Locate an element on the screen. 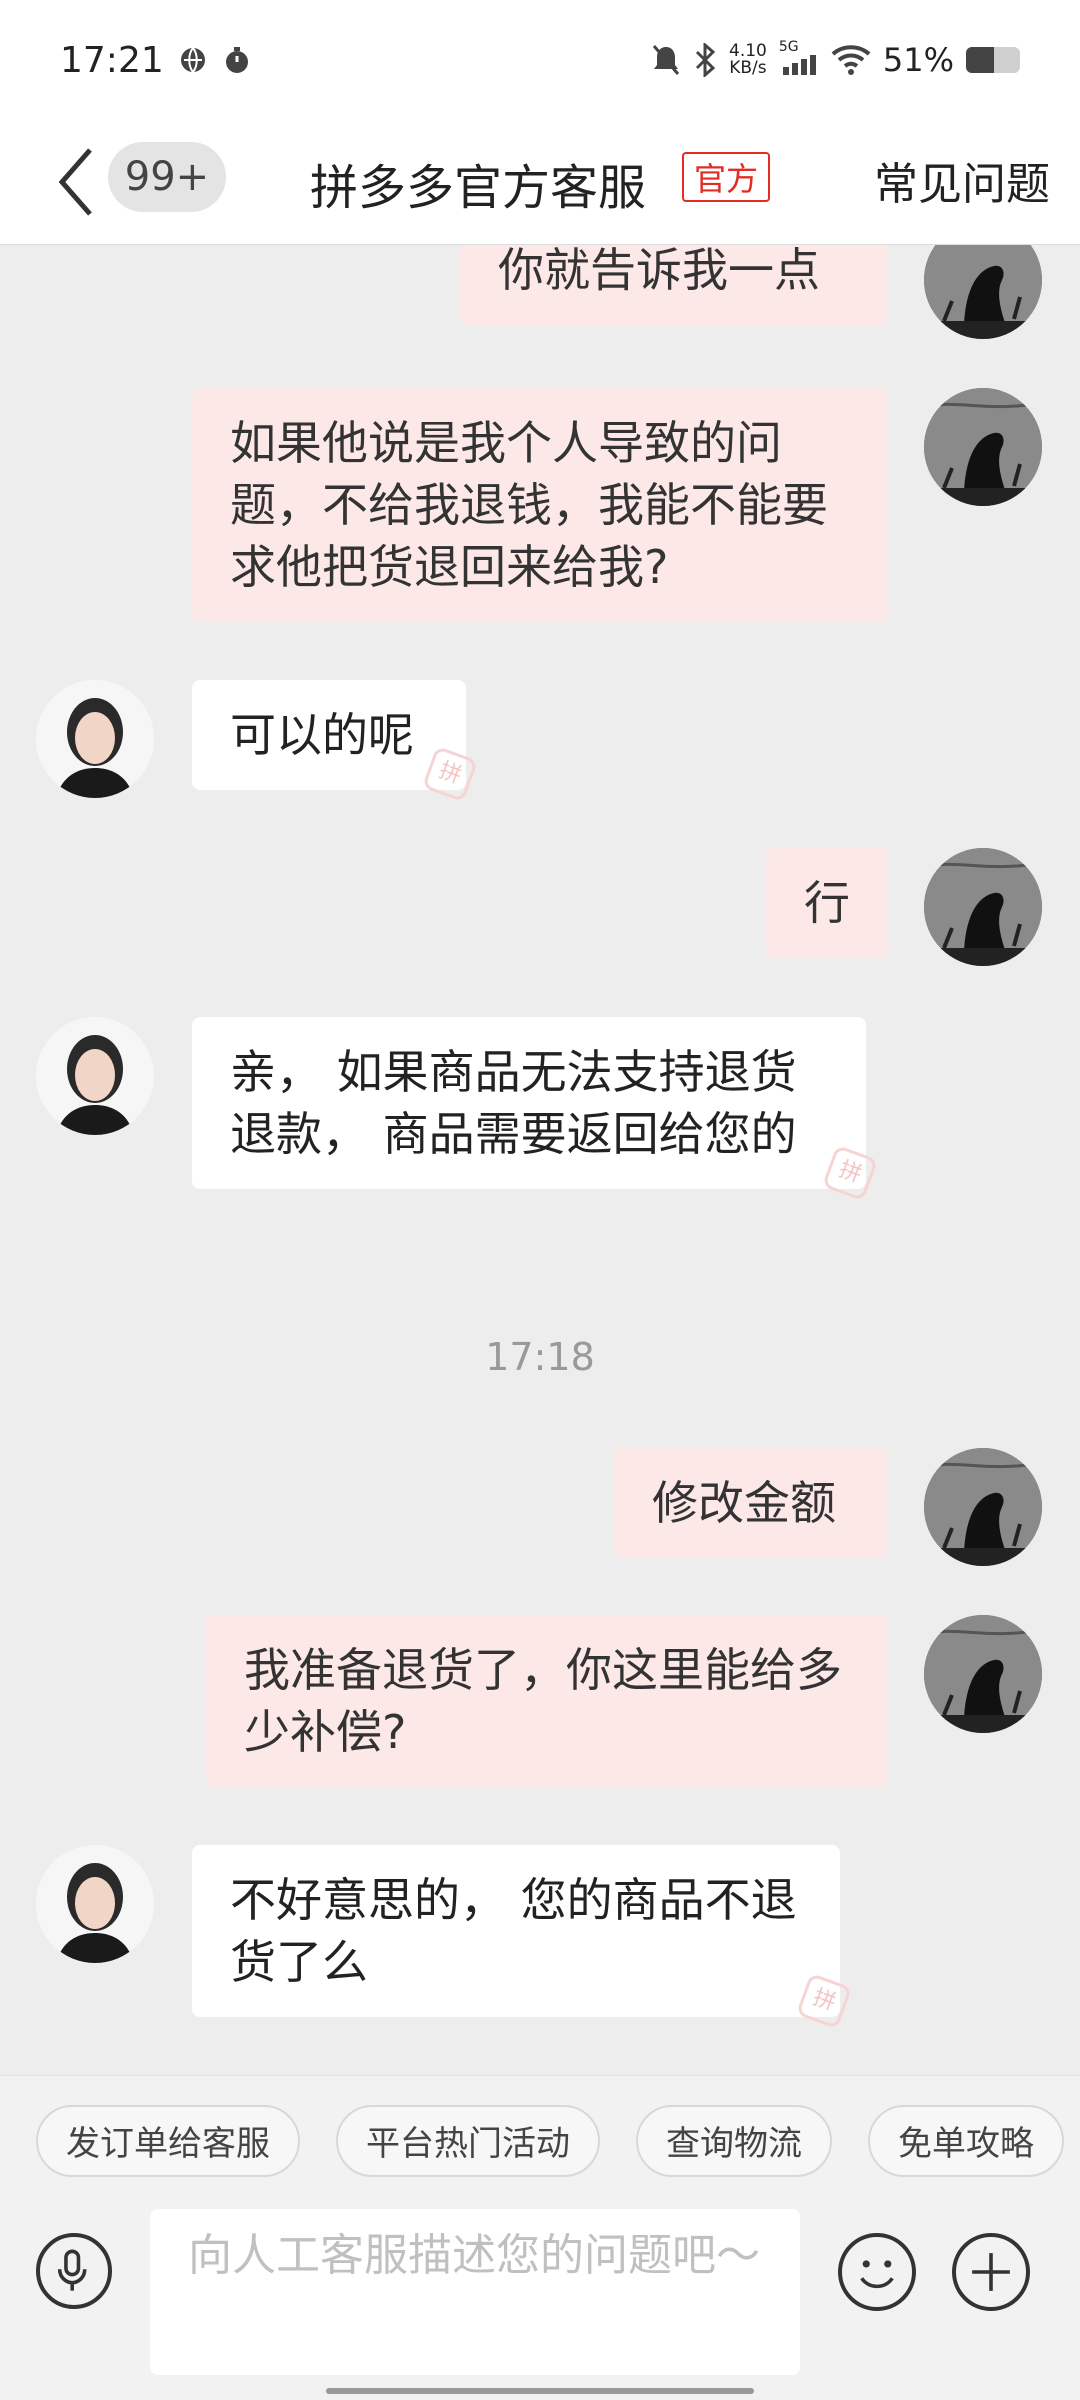 The height and width of the screenshot is (2400, 1080). message-text: 我准备退货了，你这里能给多少补偿? is located at coordinates (543, 1701).